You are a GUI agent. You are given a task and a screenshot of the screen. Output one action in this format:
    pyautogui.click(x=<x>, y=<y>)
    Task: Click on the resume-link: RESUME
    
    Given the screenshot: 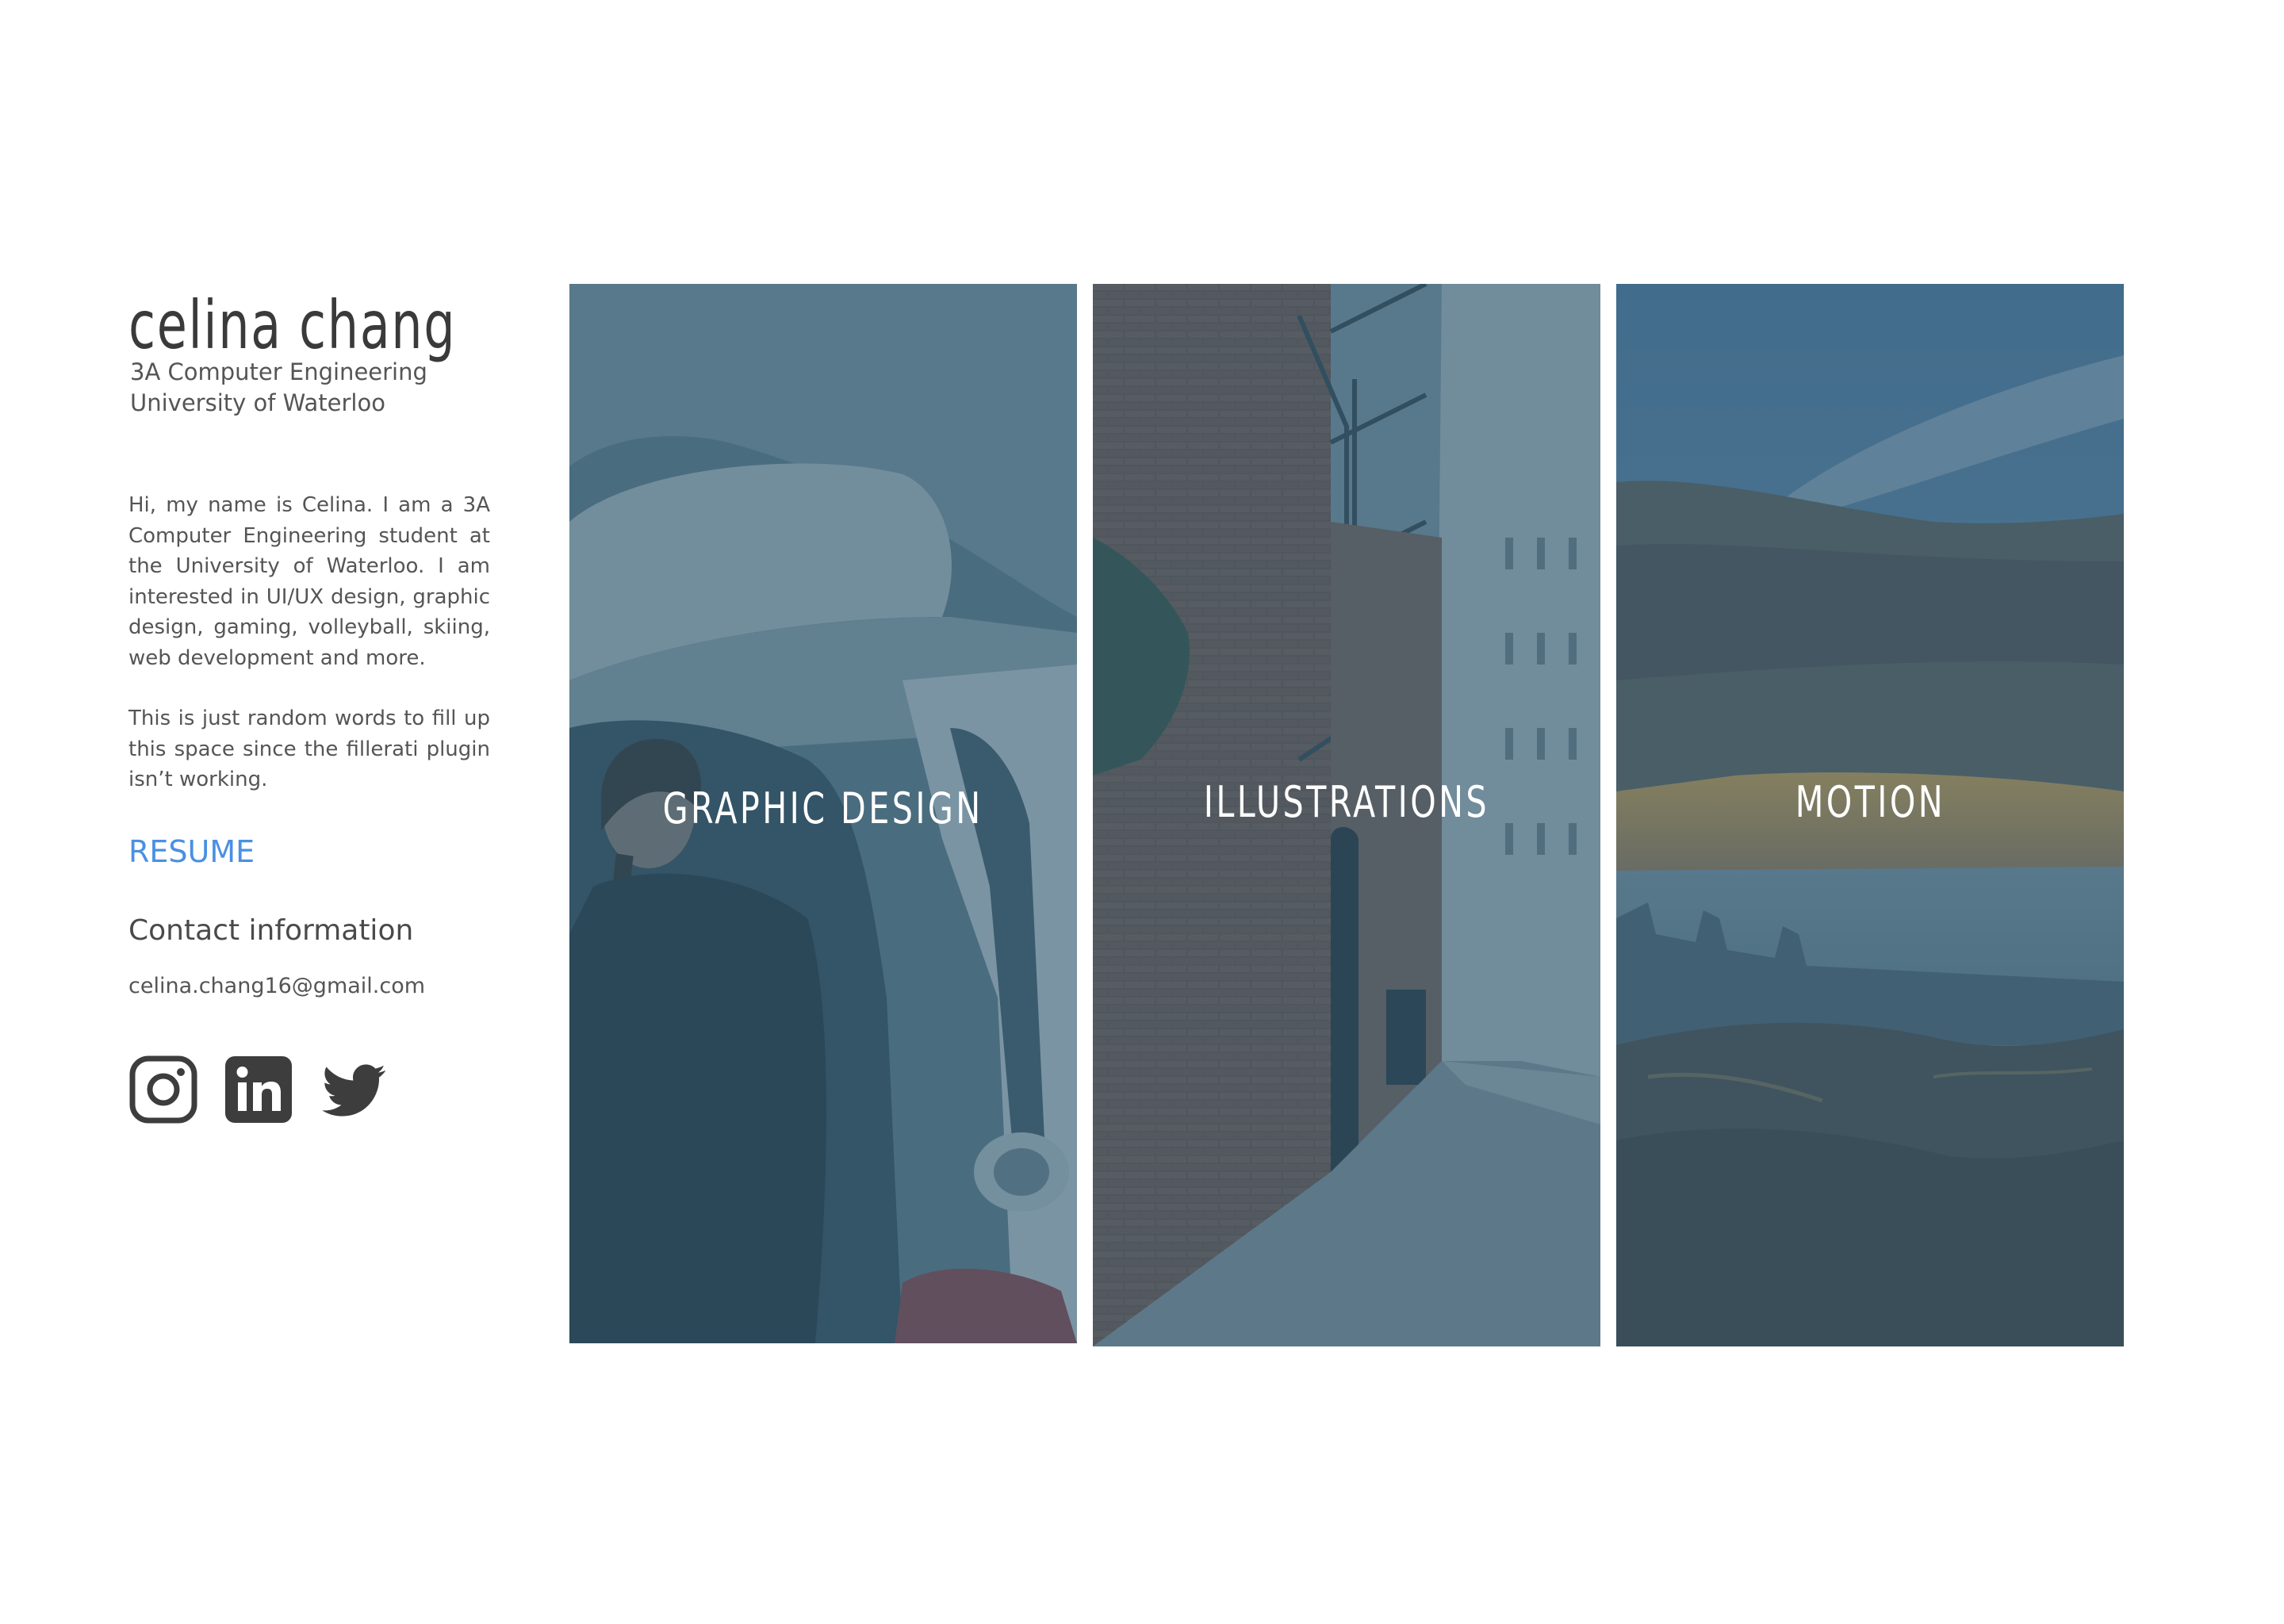 What is the action you would take?
    pyautogui.click(x=191, y=852)
    